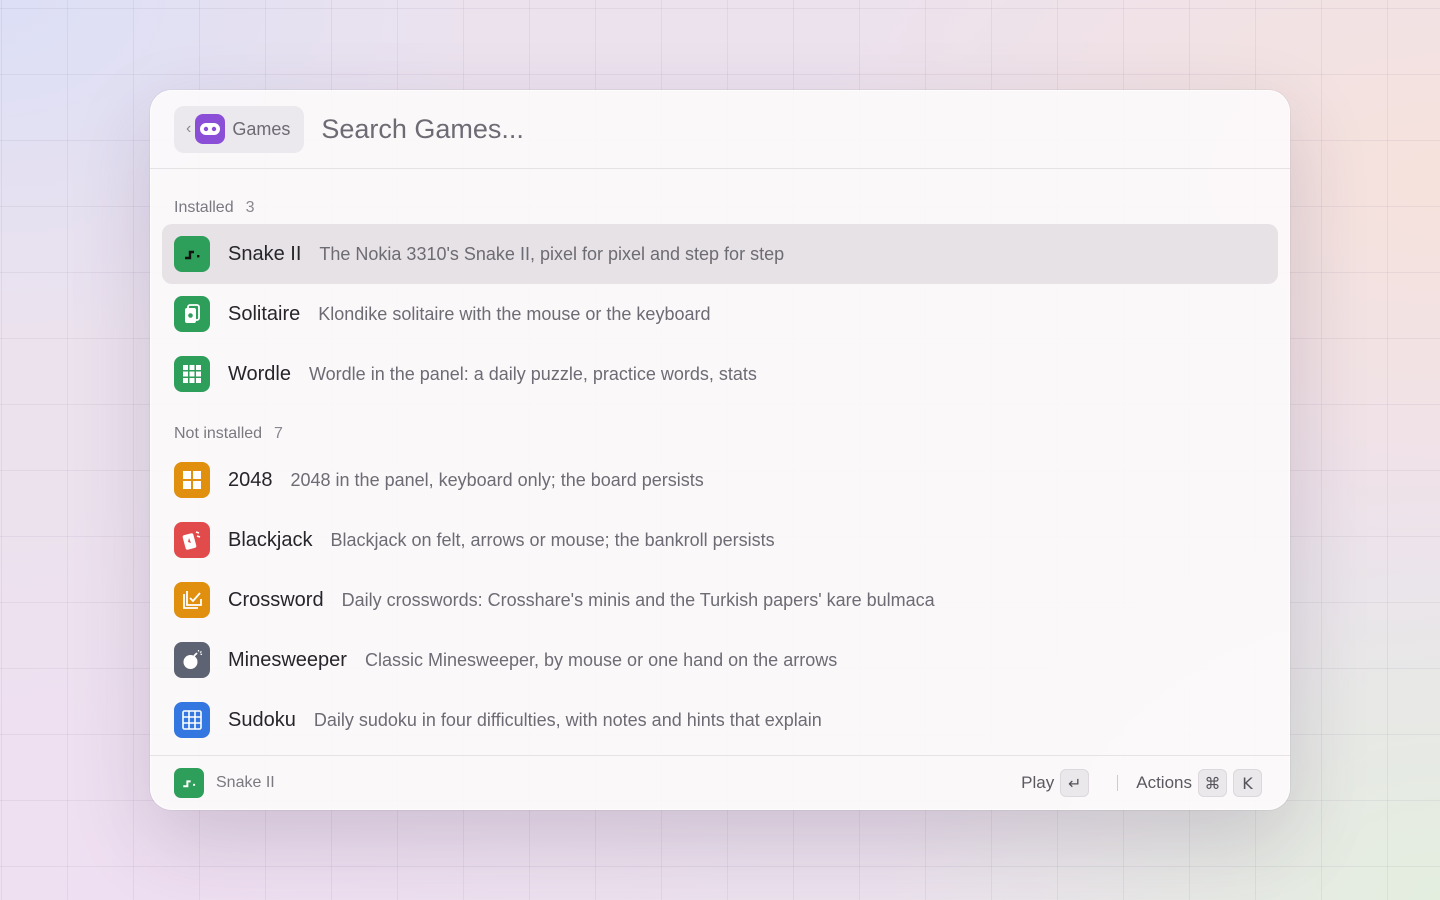  Describe the element at coordinates (192, 660) in the screenshot. I see `bomb-icon` at that location.